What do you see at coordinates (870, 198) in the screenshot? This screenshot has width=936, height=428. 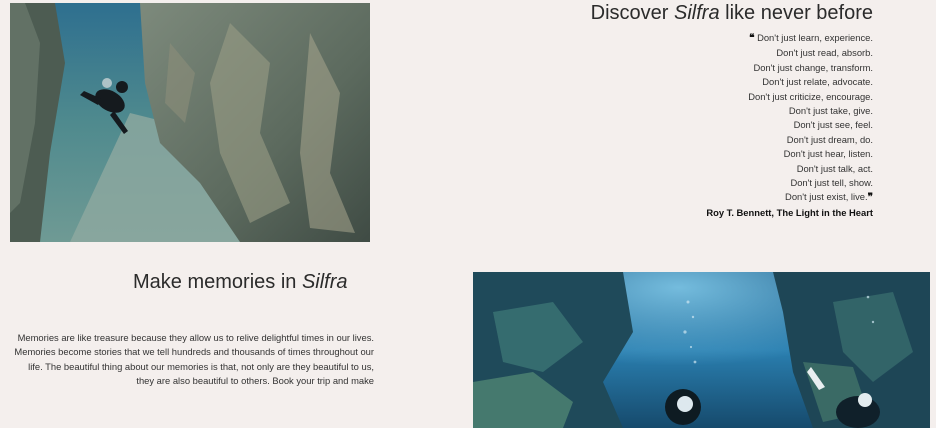 I see `close-quote-icon: ❞` at bounding box center [870, 198].